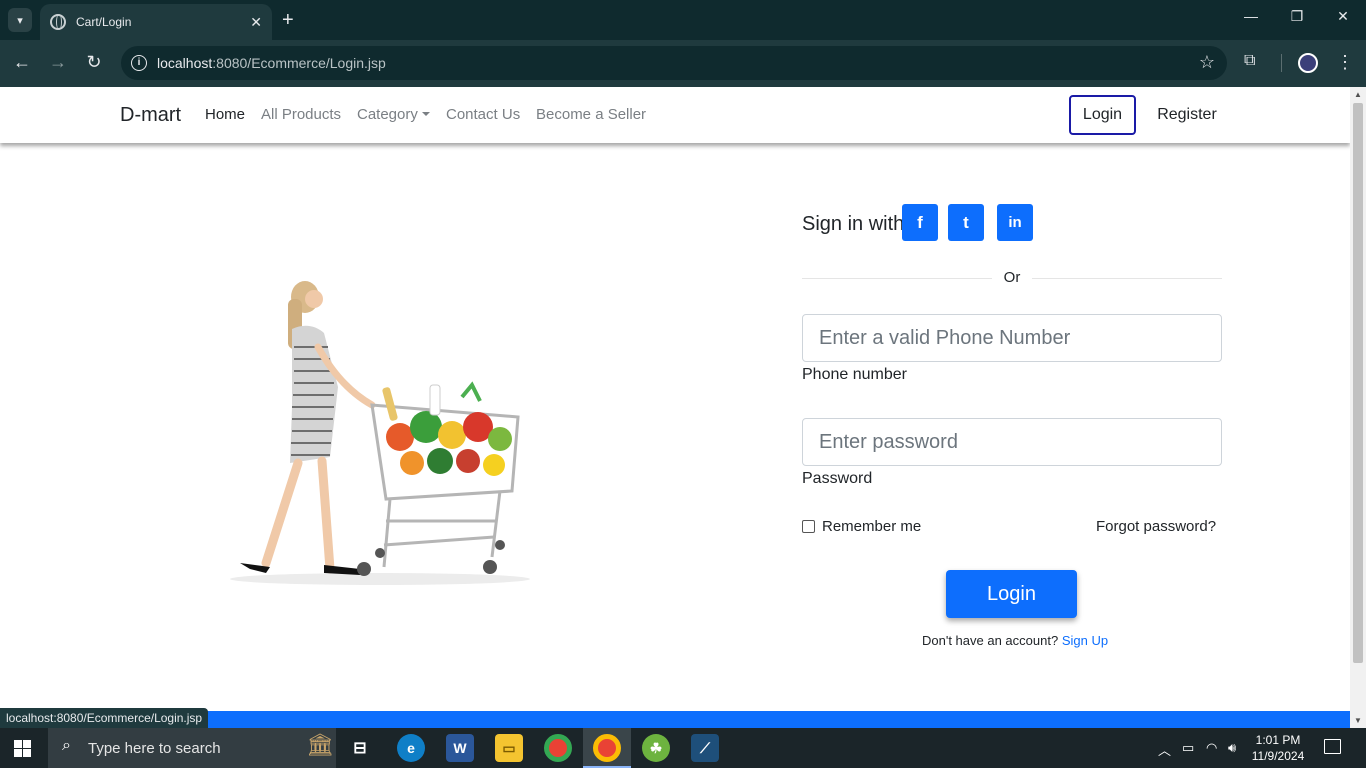 This screenshot has height=768, width=1366. I want to click on task-view-icon: ⊟, so click(360, 748).